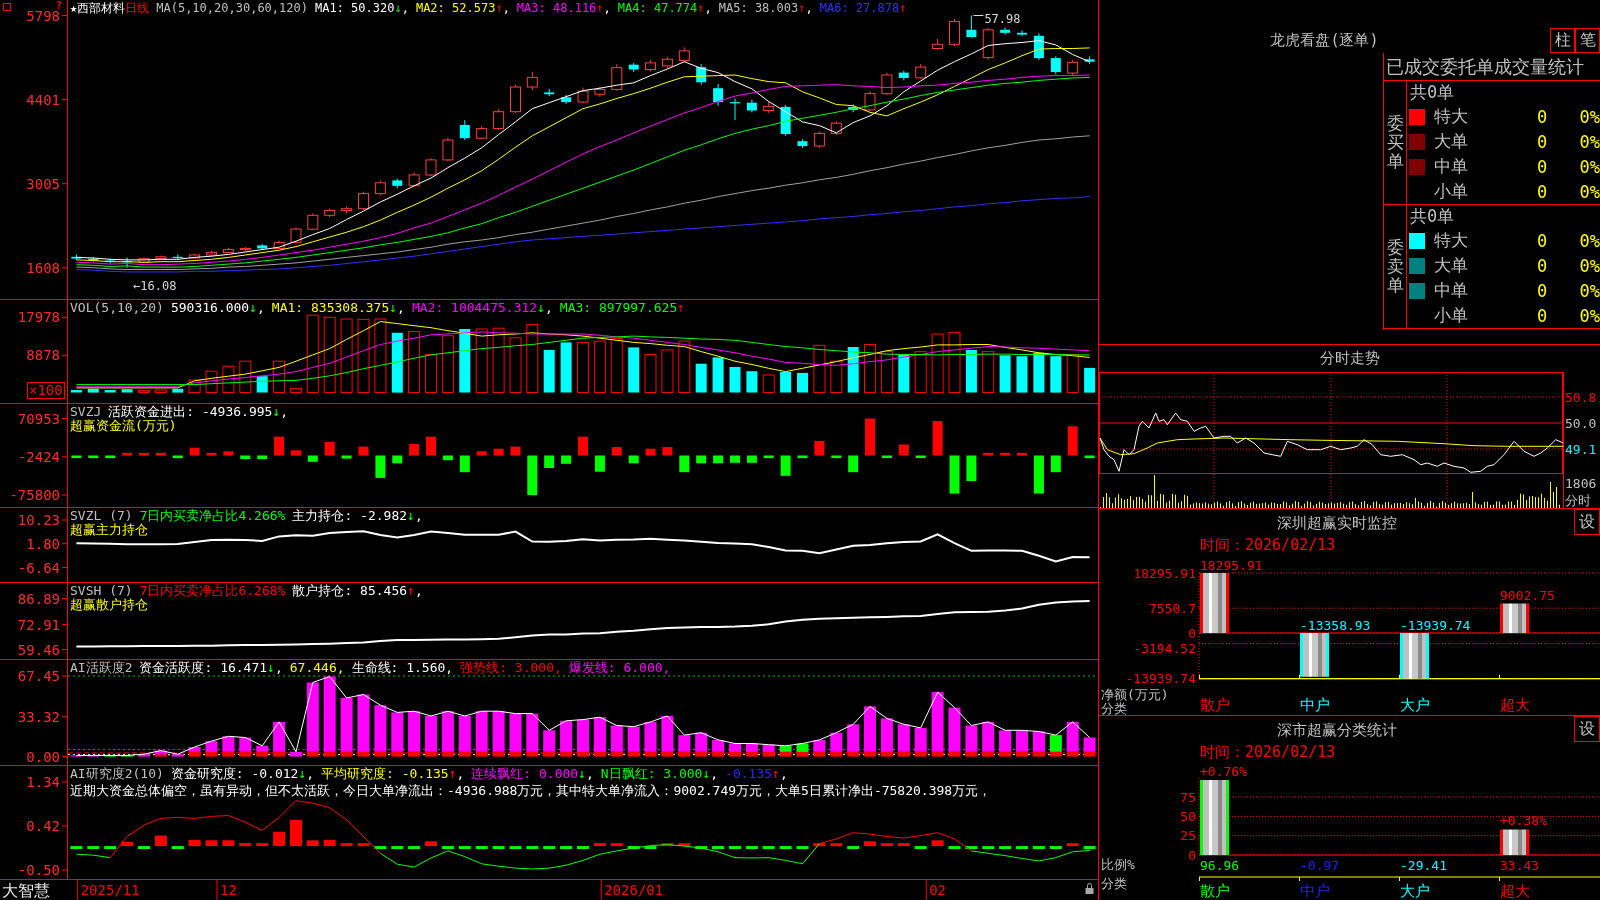  I want to click on axis-label: 10.23, so click(38, 520).